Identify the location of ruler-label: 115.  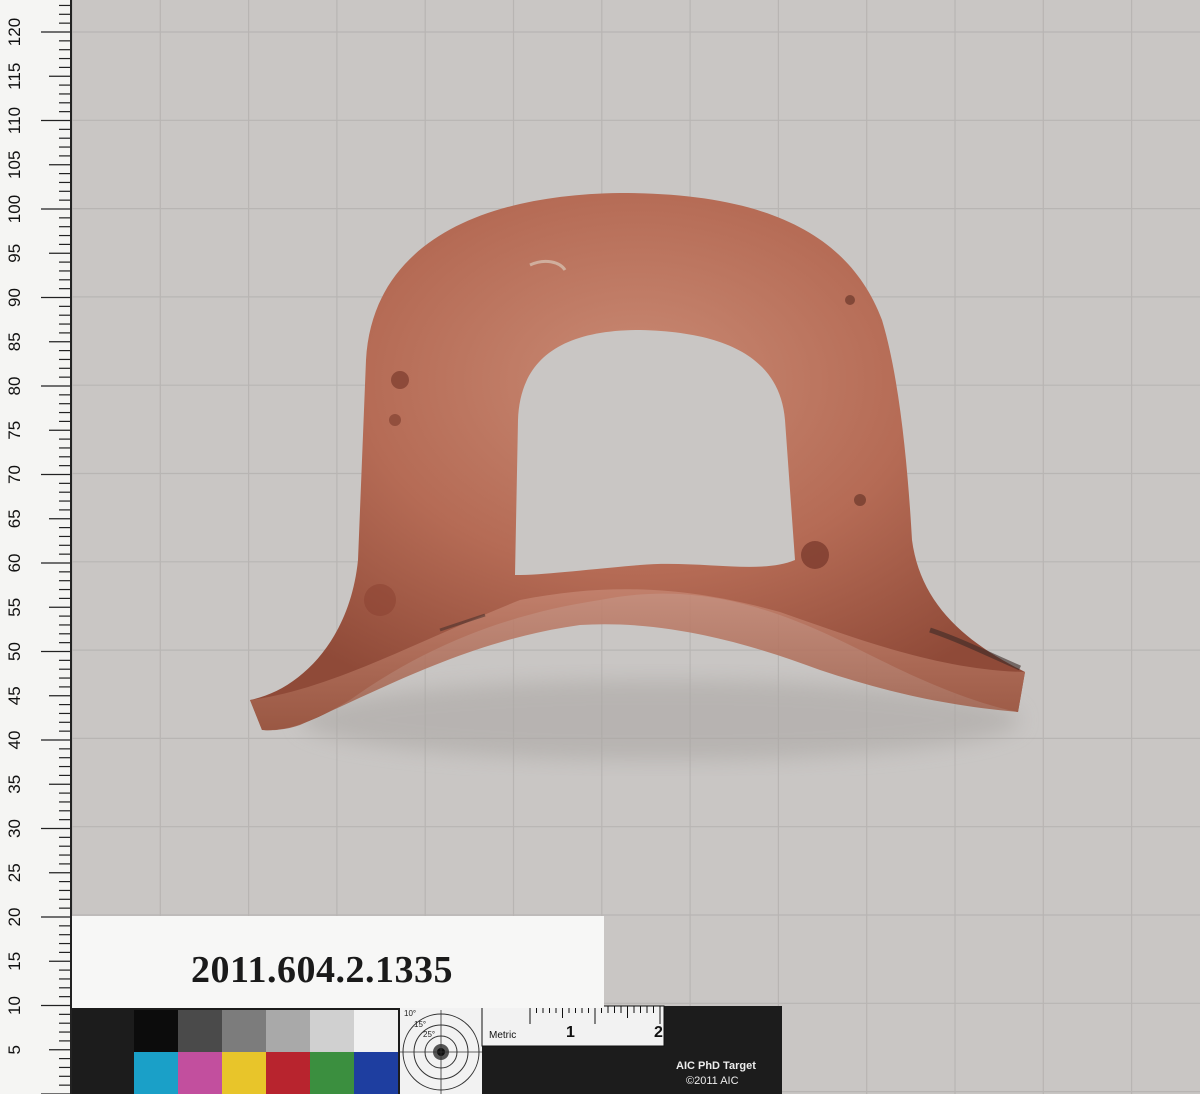
(14, 76).